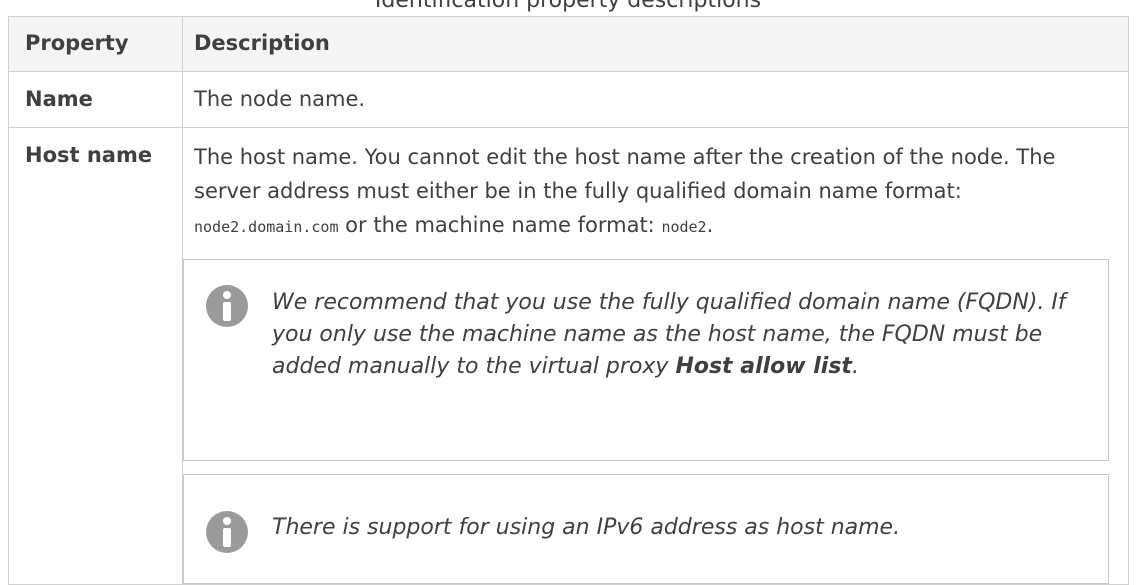 Image resolution: width=1136 pixels, height=585 pixels. I want to click on description-text: The node name., so click(280, 99).